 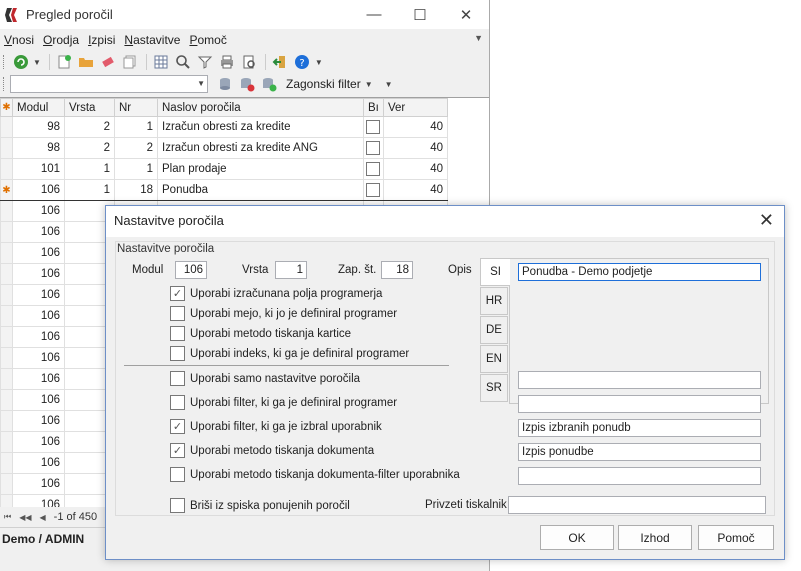 I want to click on table-row: 98 2 1 Izračun obresti za kredite 40, so click(x=224, y=127).